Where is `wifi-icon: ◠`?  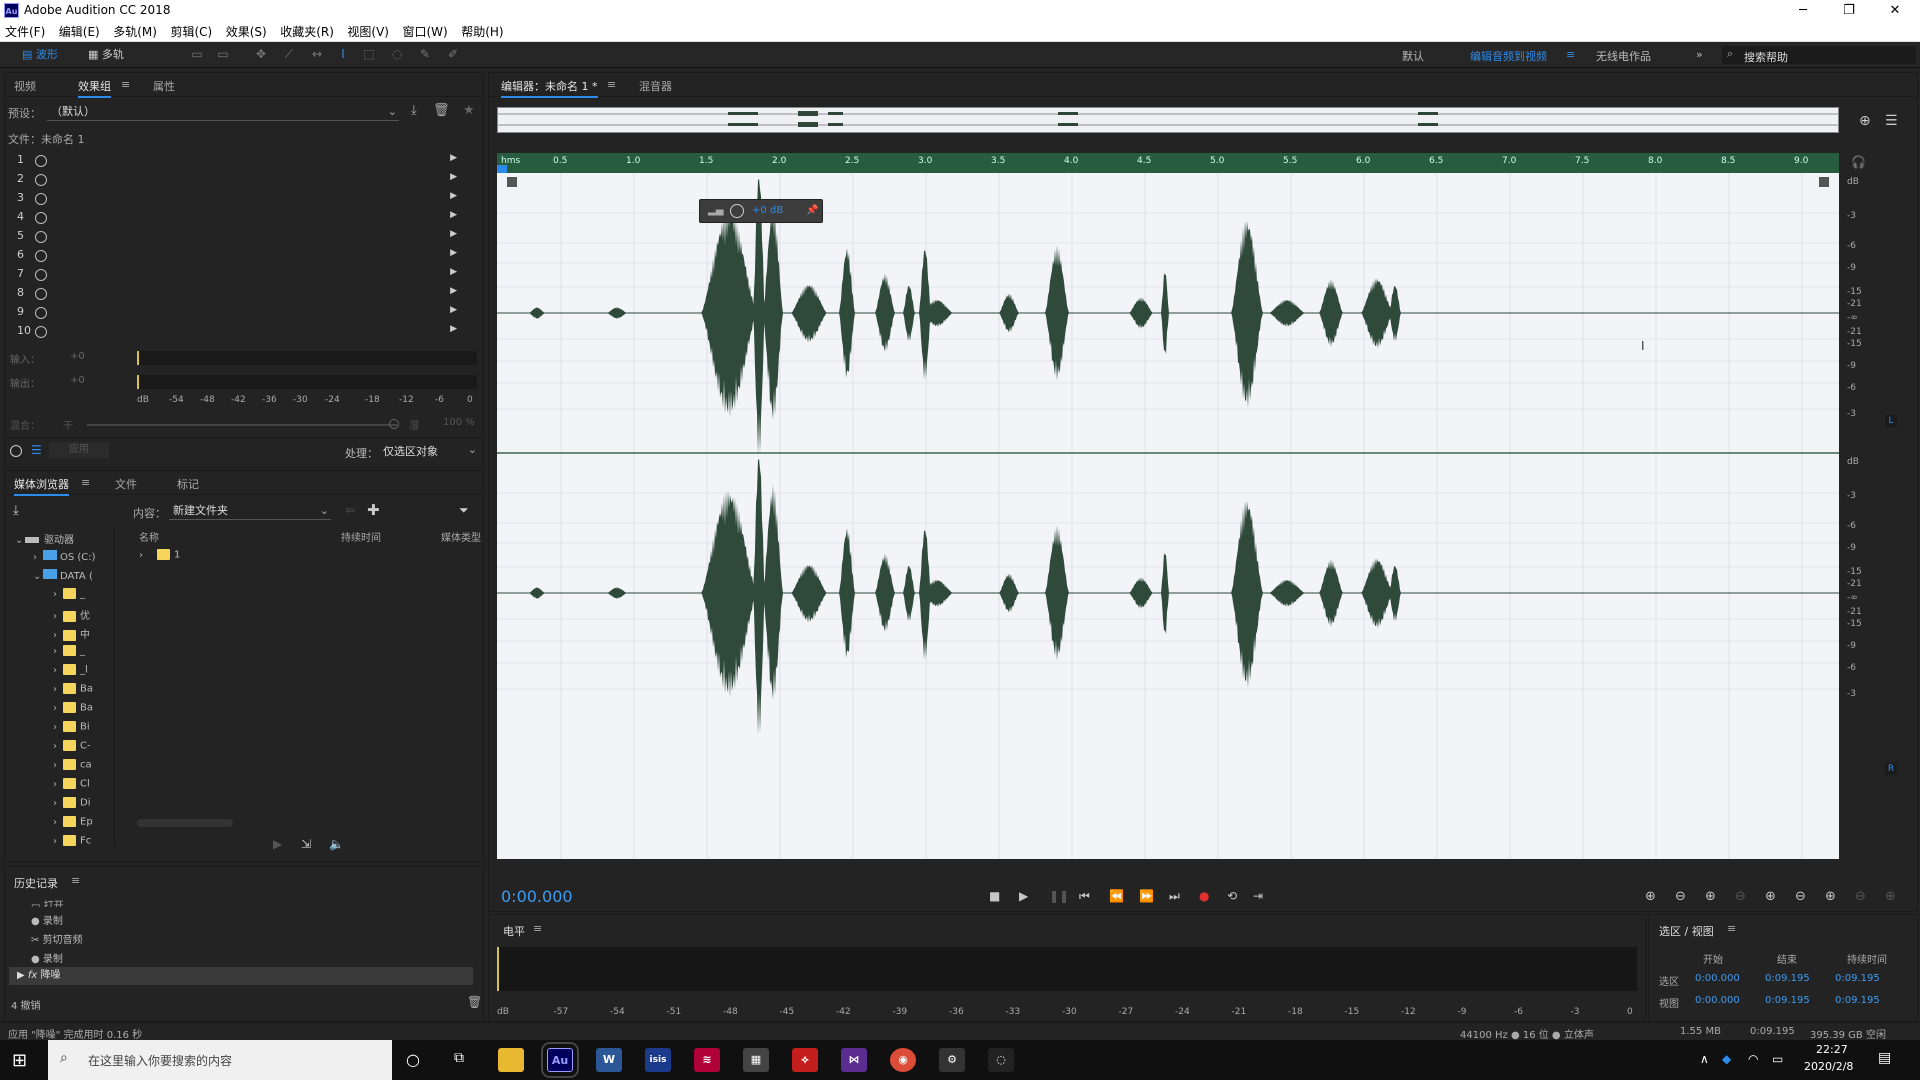 wifi-icon: ◠ is located at coordinates (1753, 1059).